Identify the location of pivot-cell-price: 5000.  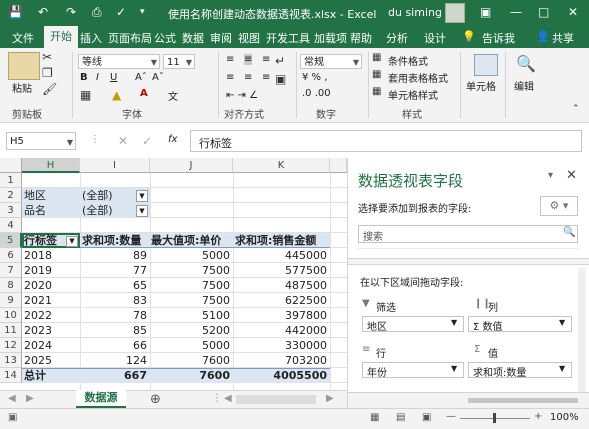
(191, 255).